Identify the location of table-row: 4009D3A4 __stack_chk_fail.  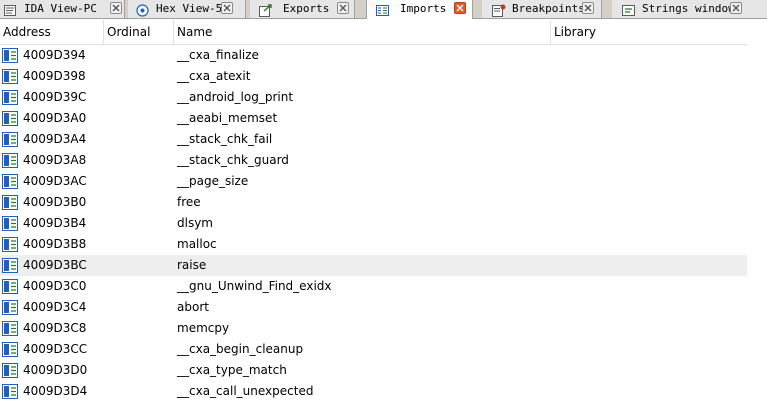
(373, 139).